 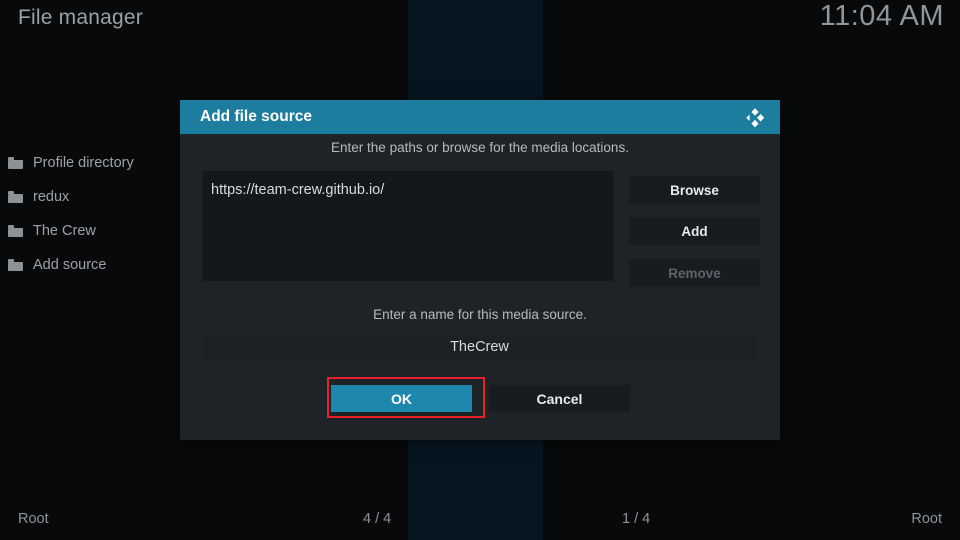 What do you see at coordinates (694, 190) in the screenshot?
I see `browse-button: Browse` at bounding box center [694, 190].